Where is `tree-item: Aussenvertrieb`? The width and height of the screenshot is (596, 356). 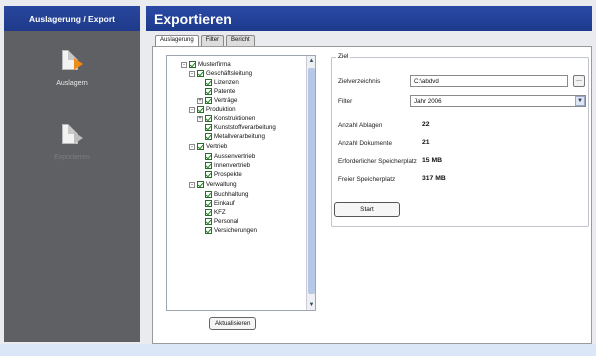 tree-item: Aussenvertrieb is located at coordinates (230, 156).